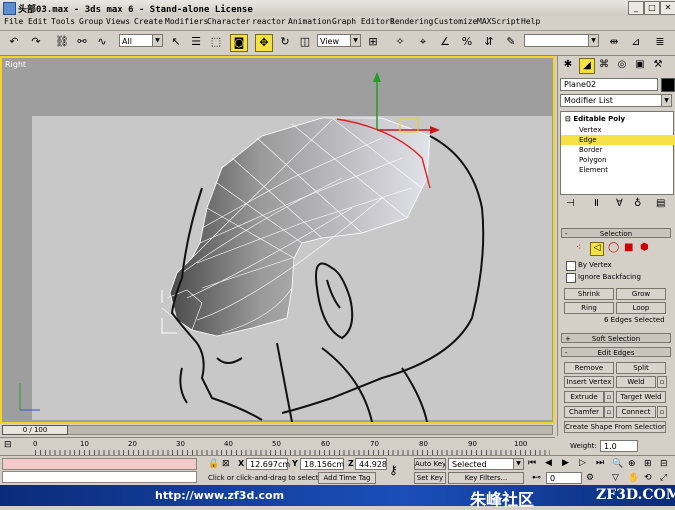  I want to click on go-to-start-icon: ⏮, so click(532, 463).